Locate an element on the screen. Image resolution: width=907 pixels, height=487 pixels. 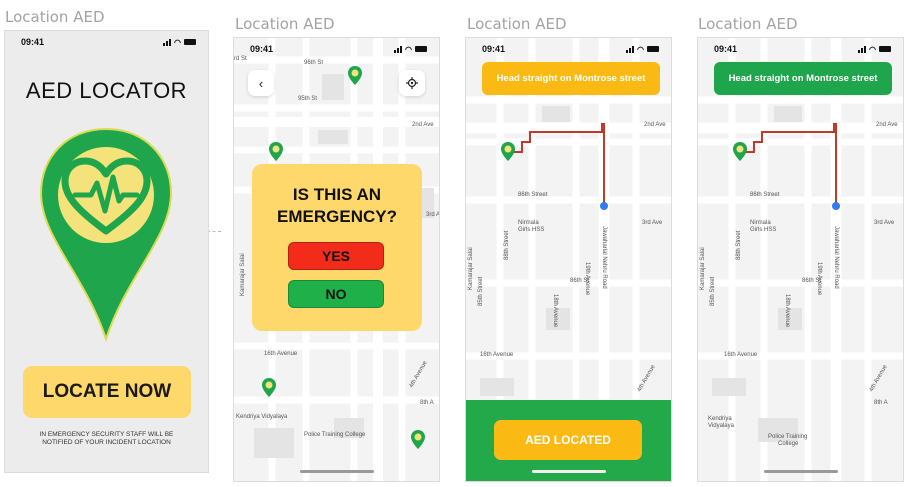
crosshair-icon is located at coordinates (412, 83).